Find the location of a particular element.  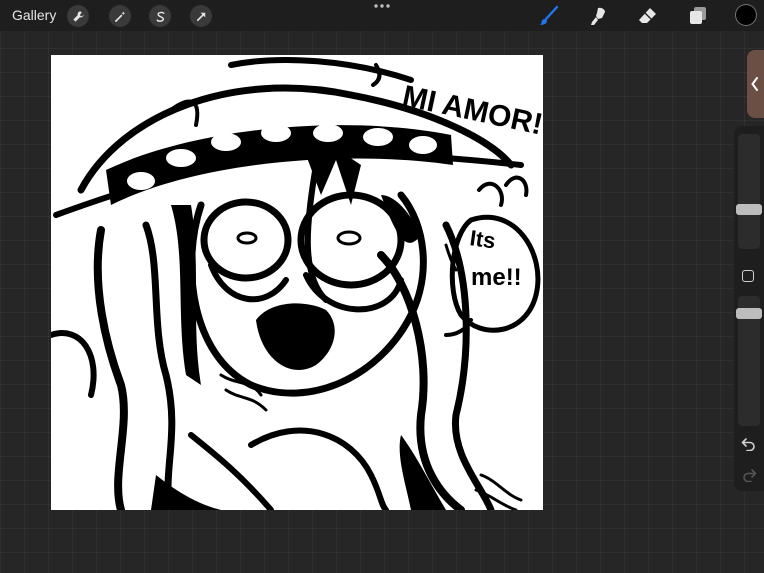

brush-size-slider is located at coordinates (749, 191).